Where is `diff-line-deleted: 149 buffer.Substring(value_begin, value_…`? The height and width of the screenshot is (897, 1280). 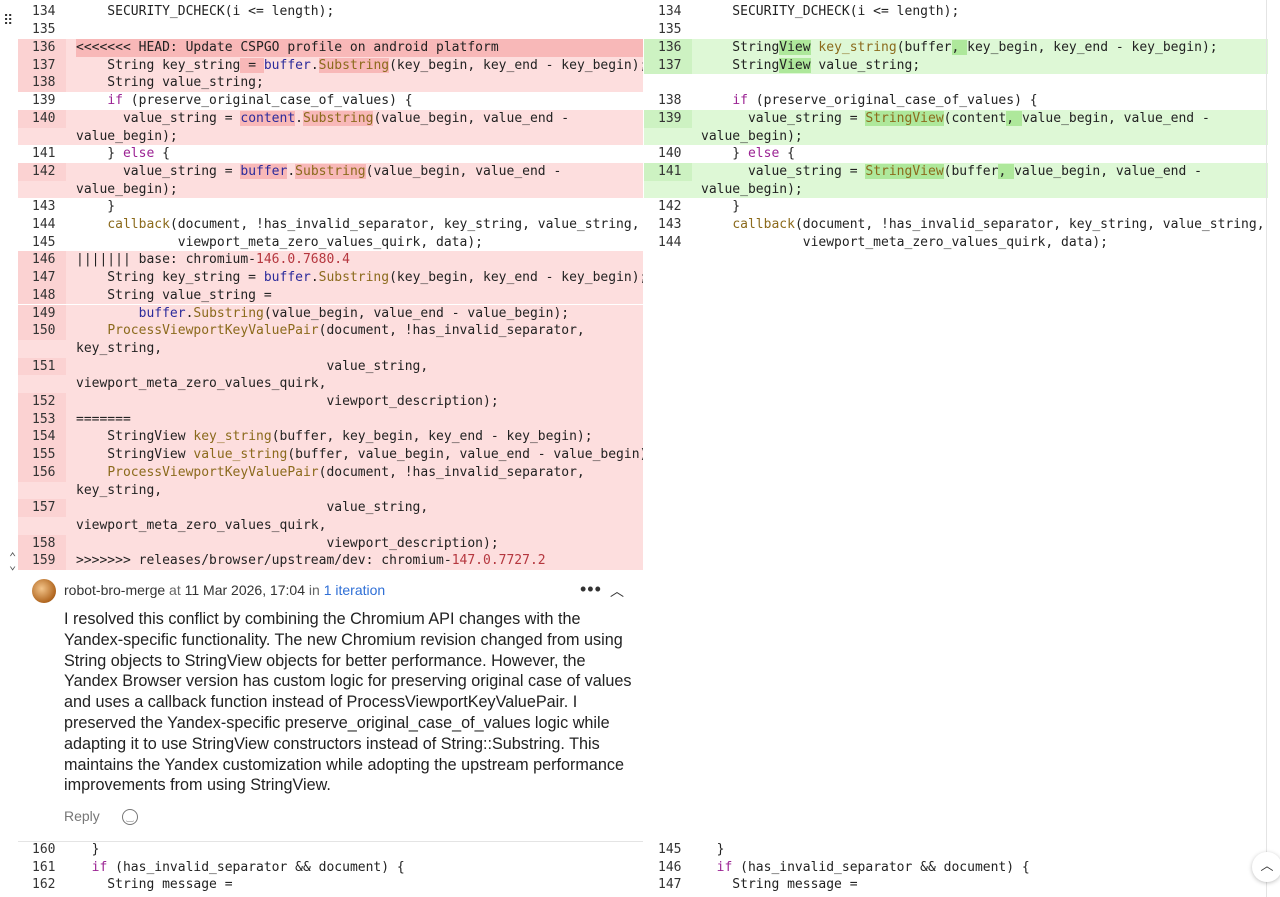 diff-line-deleted: 149 buffer.Substring(value_begin, value_… is located at coordinates (330, 313).